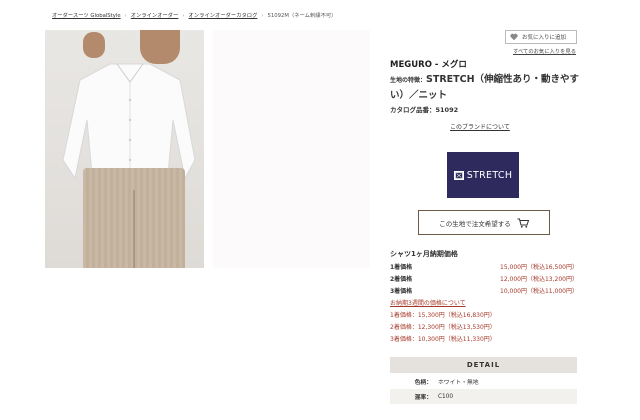  What do you see at coordinates (86, 16) in the screenshot?
I see `breadcrumb-item-global-style: オーダースーツ GlobalStyle` at bounding box center [86, 16].